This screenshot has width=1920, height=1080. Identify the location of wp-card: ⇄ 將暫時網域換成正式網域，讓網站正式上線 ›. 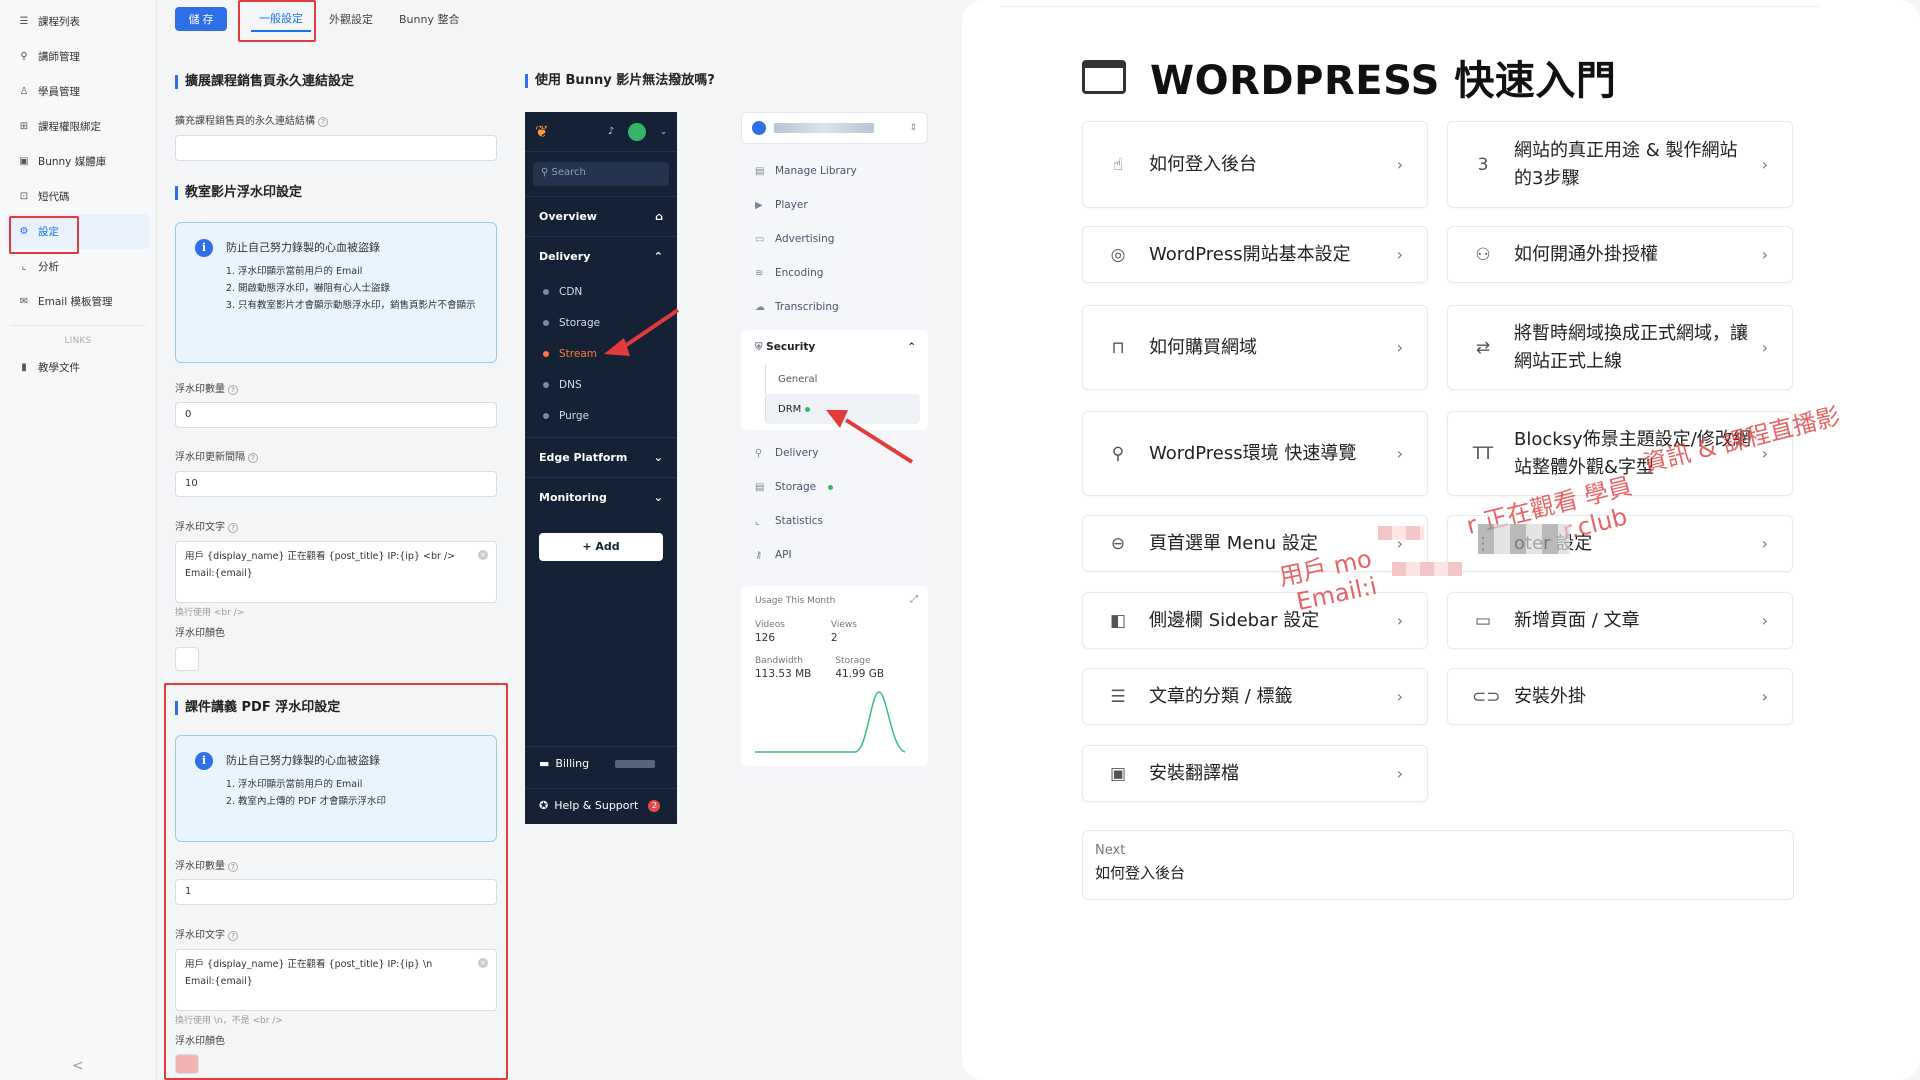
(1620, 347).